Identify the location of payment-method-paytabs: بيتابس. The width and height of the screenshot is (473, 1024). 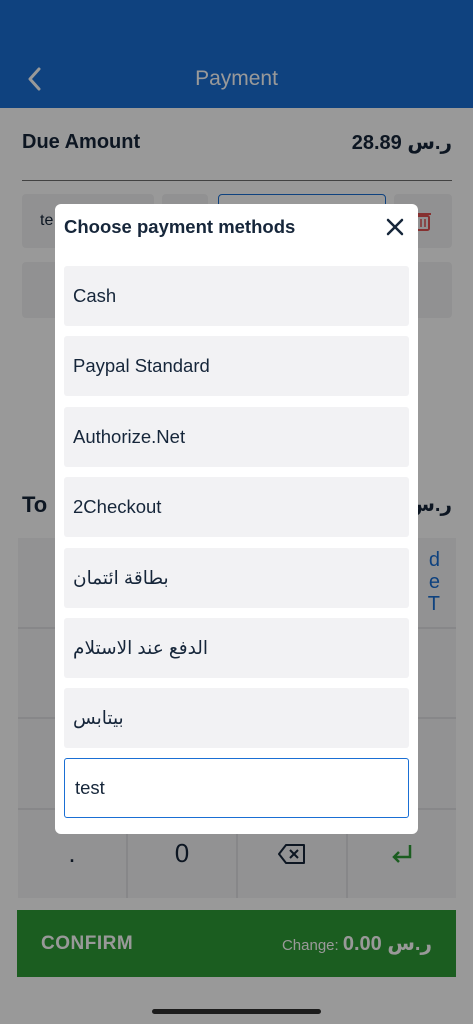
(236, 718).